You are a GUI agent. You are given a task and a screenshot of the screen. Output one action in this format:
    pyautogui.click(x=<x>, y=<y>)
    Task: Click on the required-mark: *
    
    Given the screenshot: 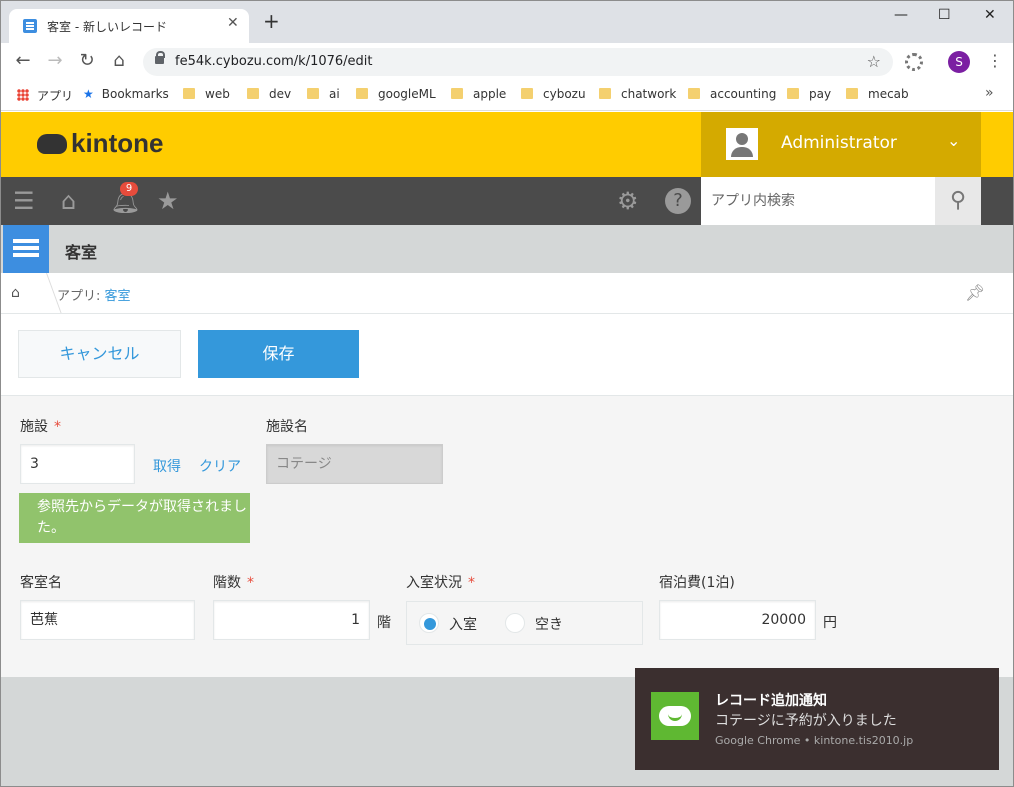 What is the action you would take?
    pyautogui.click(x=471, y=583)
    